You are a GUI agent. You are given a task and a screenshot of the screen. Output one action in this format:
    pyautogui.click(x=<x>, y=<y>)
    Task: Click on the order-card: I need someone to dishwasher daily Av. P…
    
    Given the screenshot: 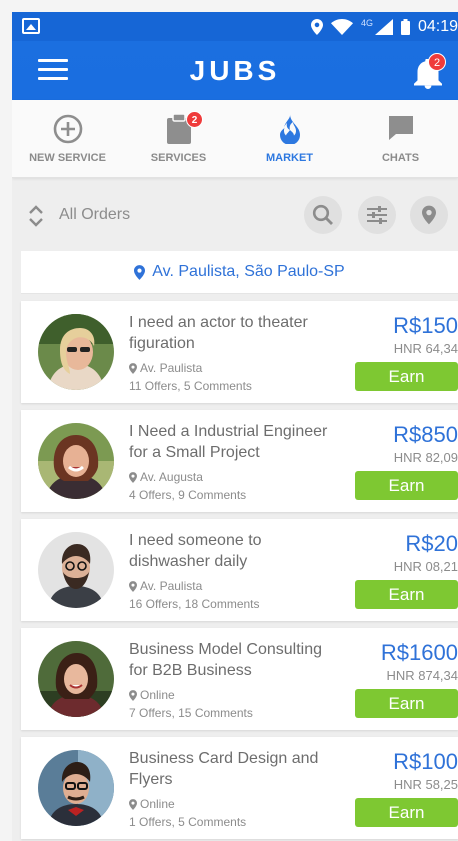 What is the action you would take?
    pyautogui.click(x=239, y=570)
    